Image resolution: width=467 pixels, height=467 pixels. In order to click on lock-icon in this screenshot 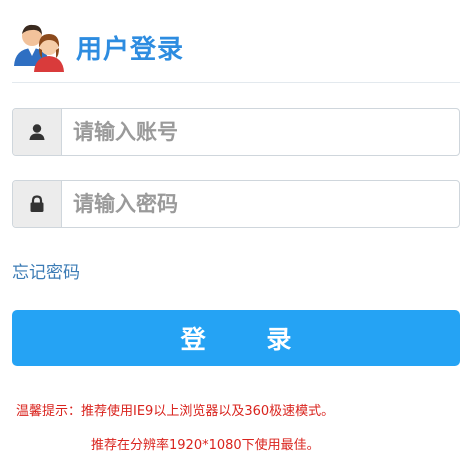, I will do `click(37, 203)`.